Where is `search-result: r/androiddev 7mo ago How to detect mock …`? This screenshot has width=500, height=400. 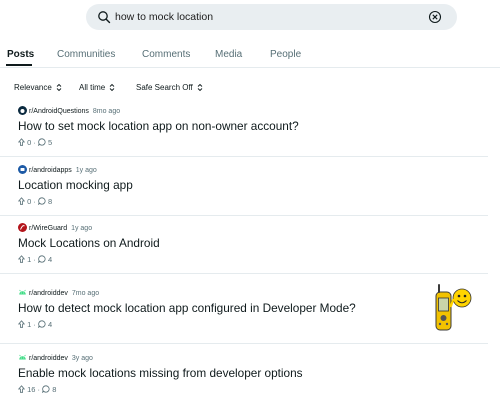
search-result: r/androiddev 7mo ago How to detect mock … is located at coordinates (244, 314).